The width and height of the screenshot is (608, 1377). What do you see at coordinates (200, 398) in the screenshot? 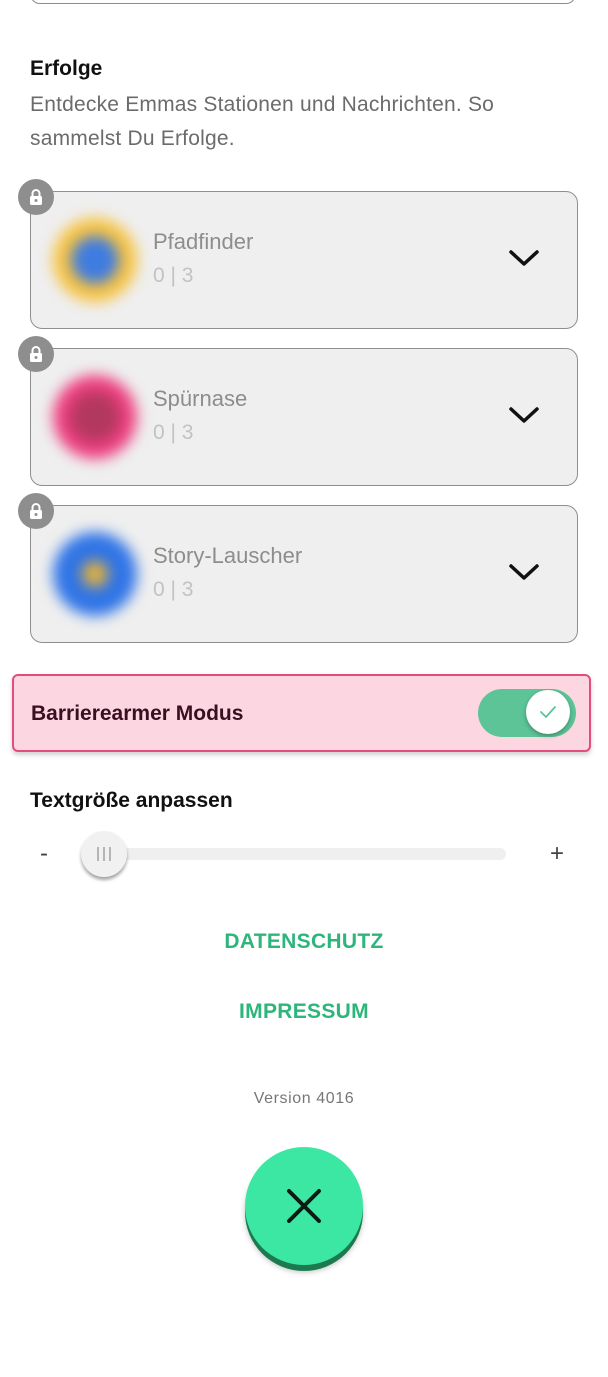
I see `achievement-name: Spürnase` at bounding box center [200, 398].